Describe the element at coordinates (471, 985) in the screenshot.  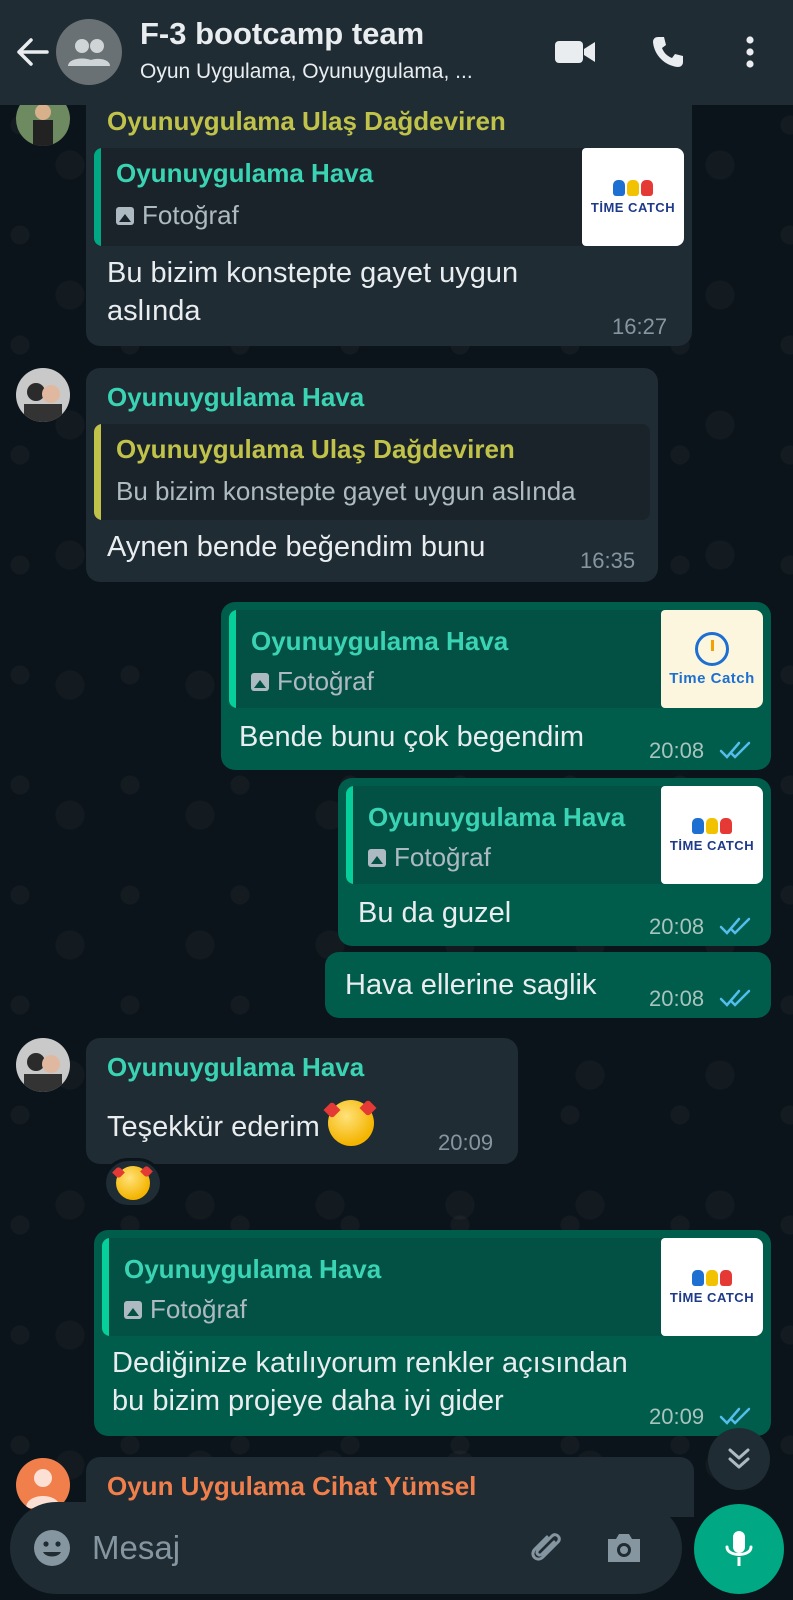
I see `message-line: Hava ellerine saglik` at that location.